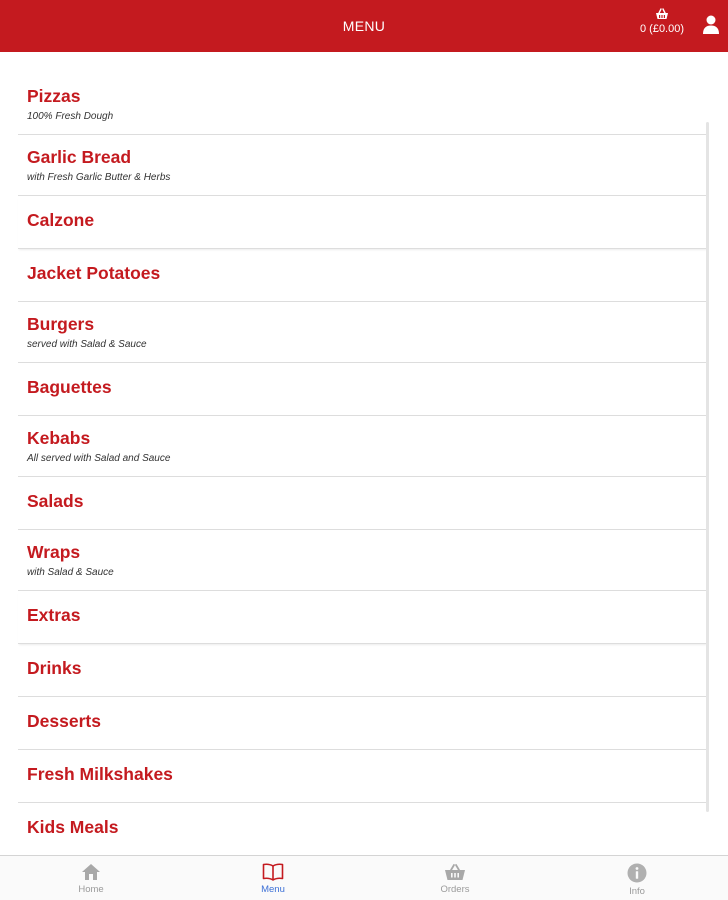 The image size is (728, 900). Describe the element at coordinates (59, 438) in the screenshot. I see `category-name: Kebabs` at that location.